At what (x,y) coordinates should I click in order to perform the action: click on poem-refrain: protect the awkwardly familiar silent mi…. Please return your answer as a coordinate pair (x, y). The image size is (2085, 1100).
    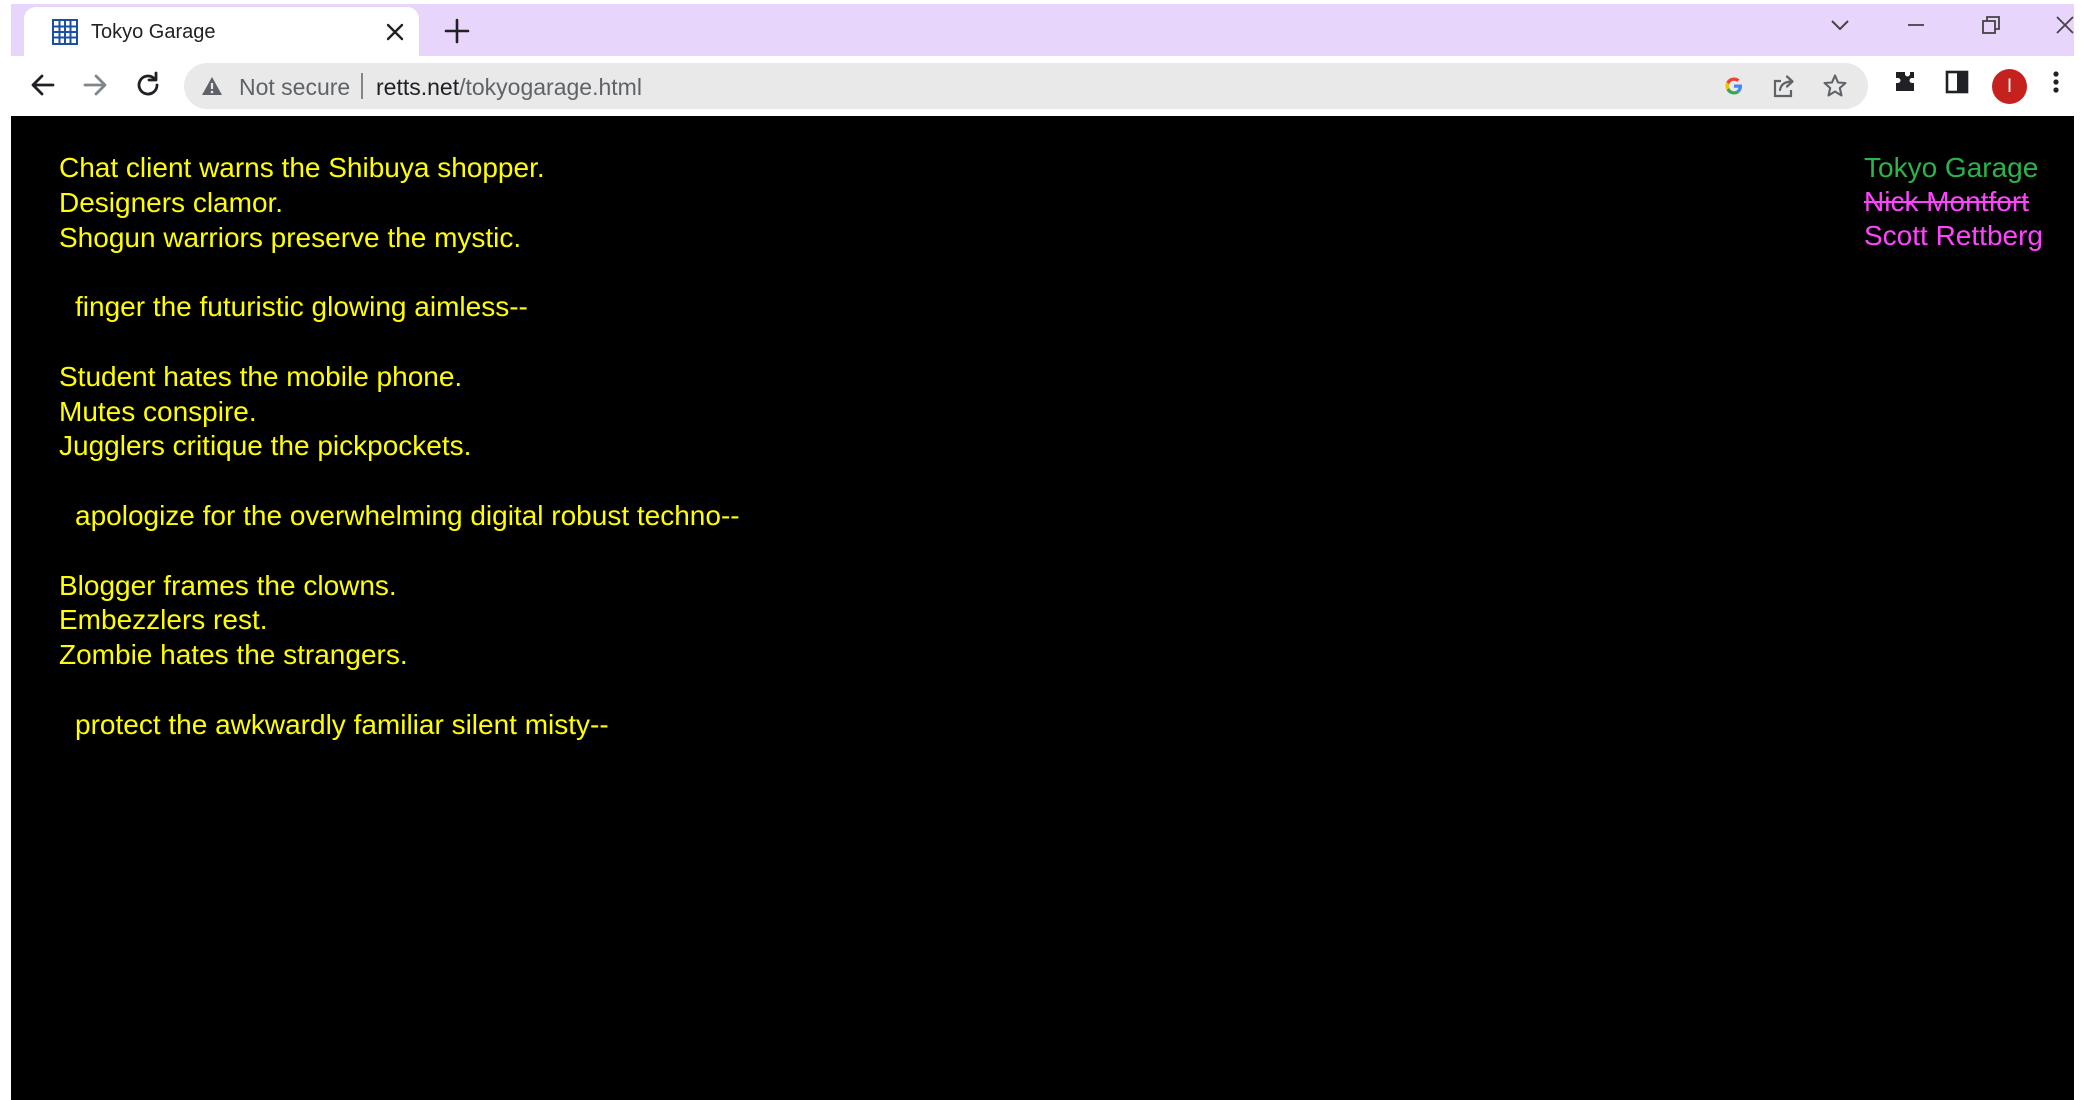
    Looking at the image, I should click on (342, 724).